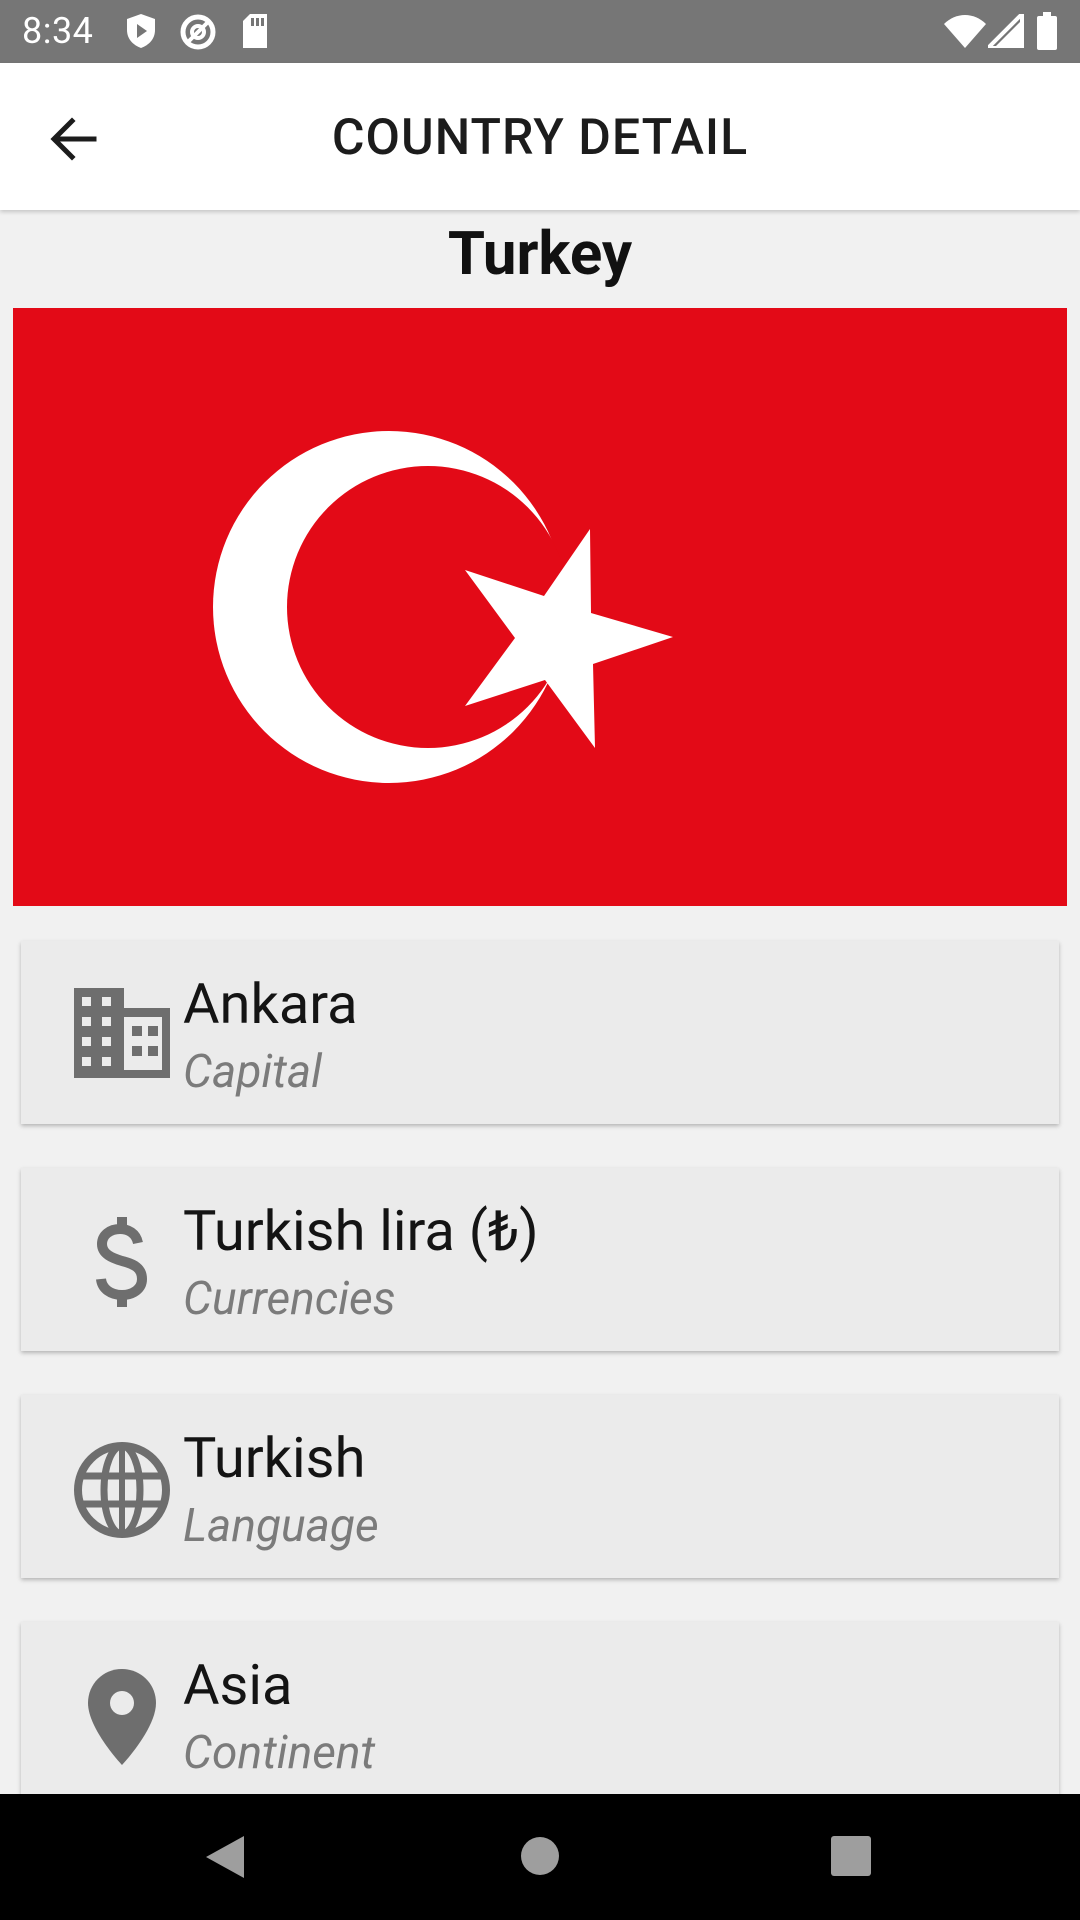 The image size is (1080, 1920). What do you see at coordinates (274, 1458) in the screenshot?
I see `language-value: Turkish` at bounding box center [274, 1458].